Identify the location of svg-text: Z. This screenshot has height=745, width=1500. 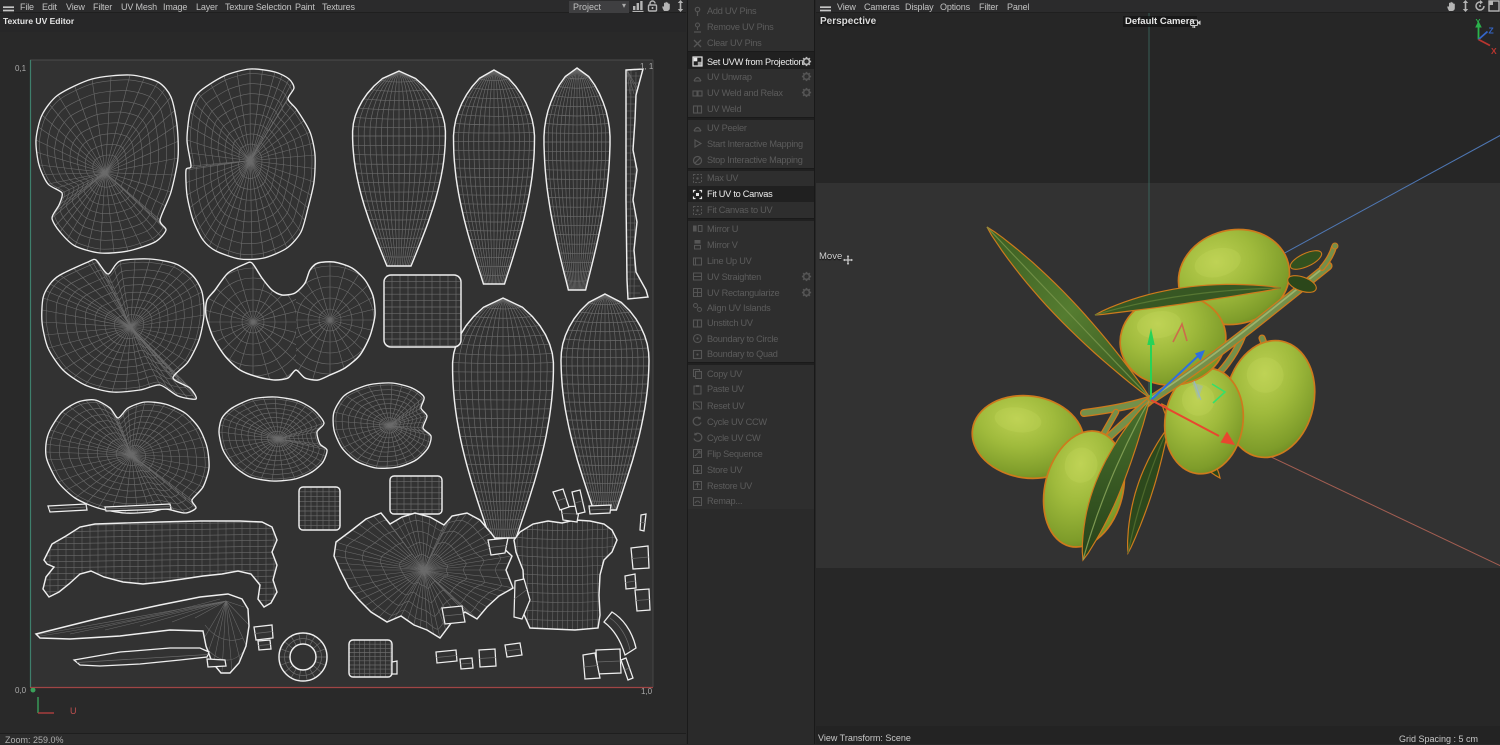
(1491, 31).